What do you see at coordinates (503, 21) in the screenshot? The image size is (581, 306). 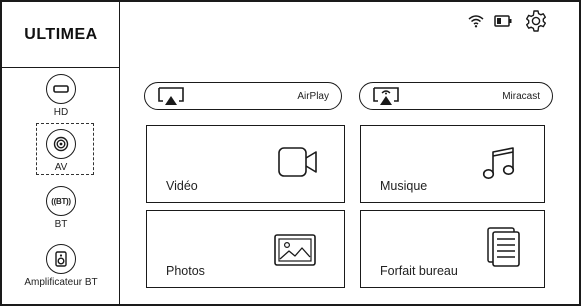 I see `battery-icon` at bounding box center [503, 21].